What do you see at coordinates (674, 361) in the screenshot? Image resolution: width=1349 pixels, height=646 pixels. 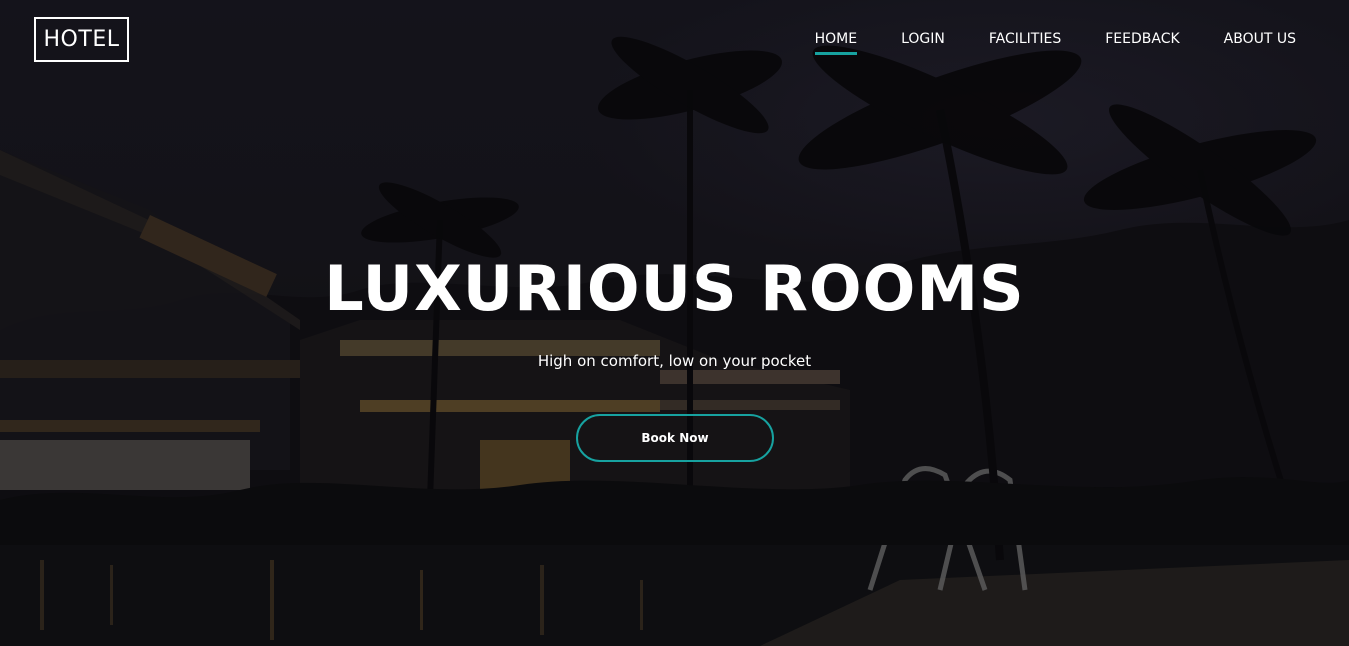 I see `hero-tagline: High on comfort, low on your pocket` at bounding box center [674, 361].